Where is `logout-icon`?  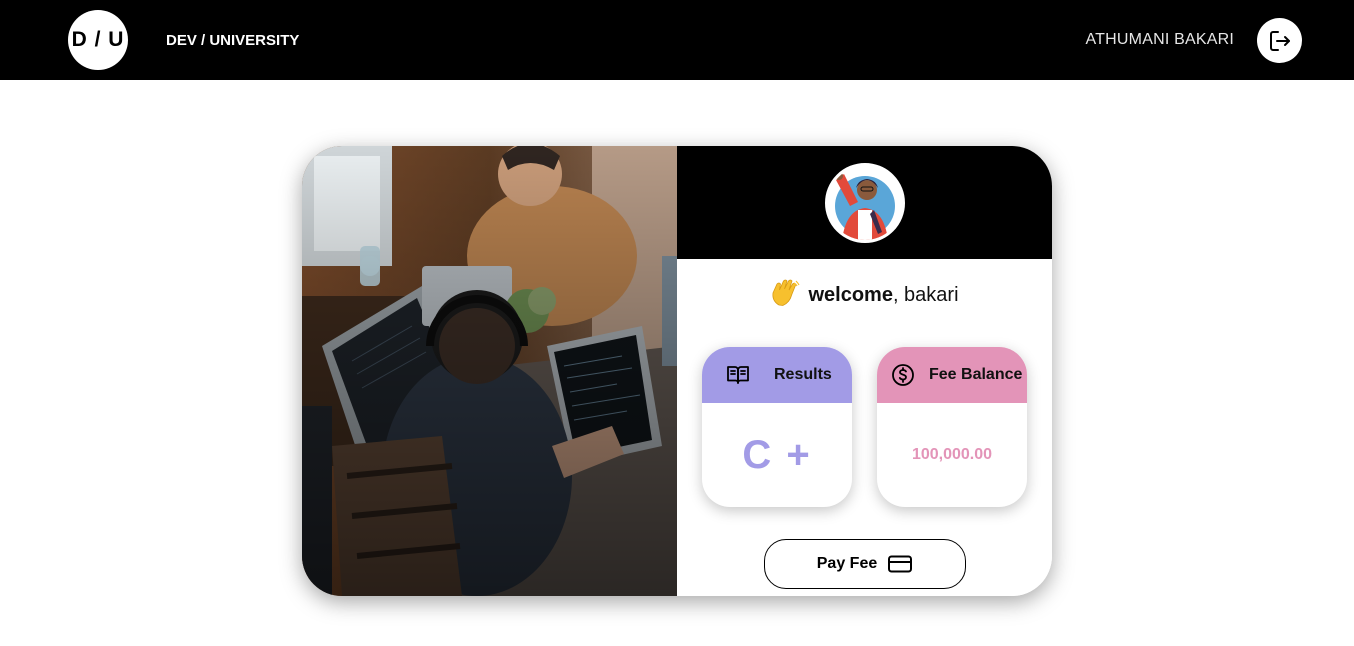 logout-icon is located at coordinates (1279, 40).